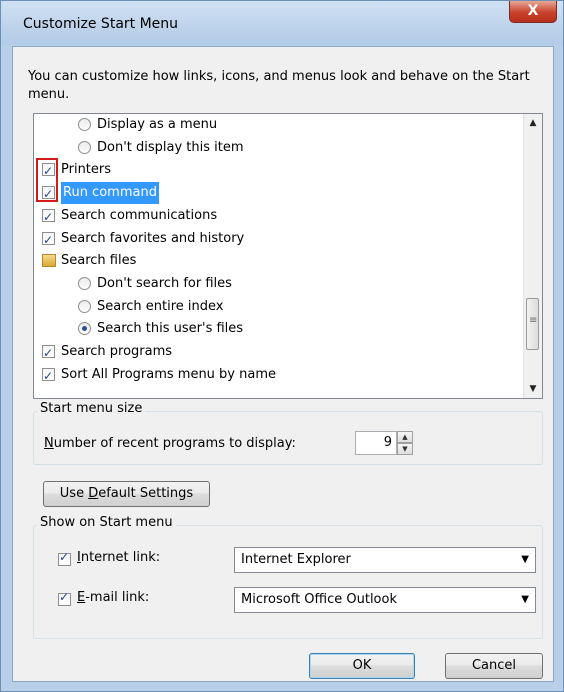 The image size is (564, 692). Describe the element at coordinates (169, 374) in the screenshot. I see `list-item-label: Sort All Programs menu by name` at that location.